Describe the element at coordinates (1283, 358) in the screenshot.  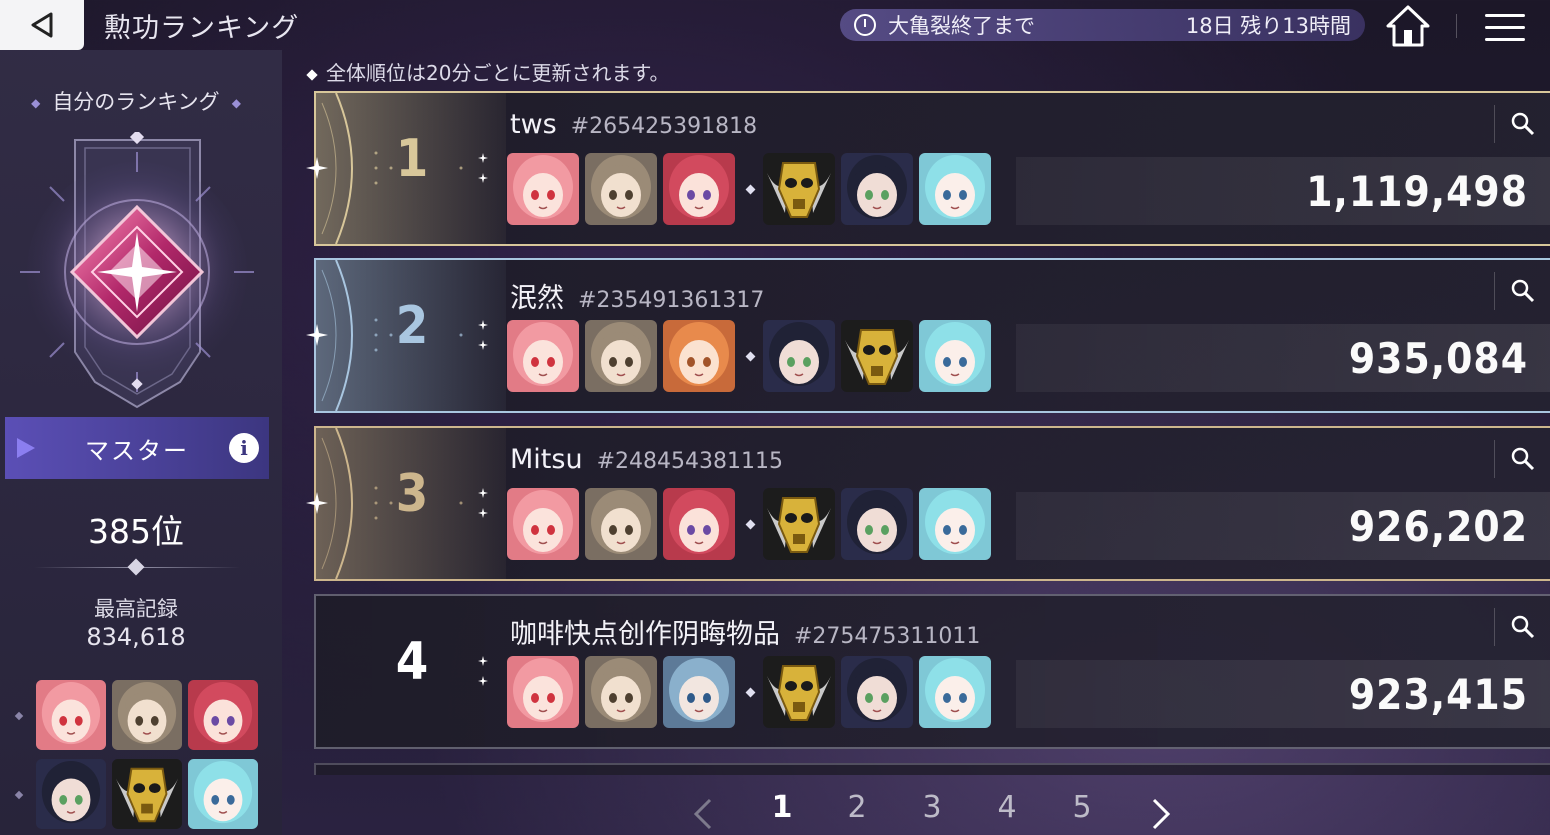
I see `score-box: 935,084` at that location.